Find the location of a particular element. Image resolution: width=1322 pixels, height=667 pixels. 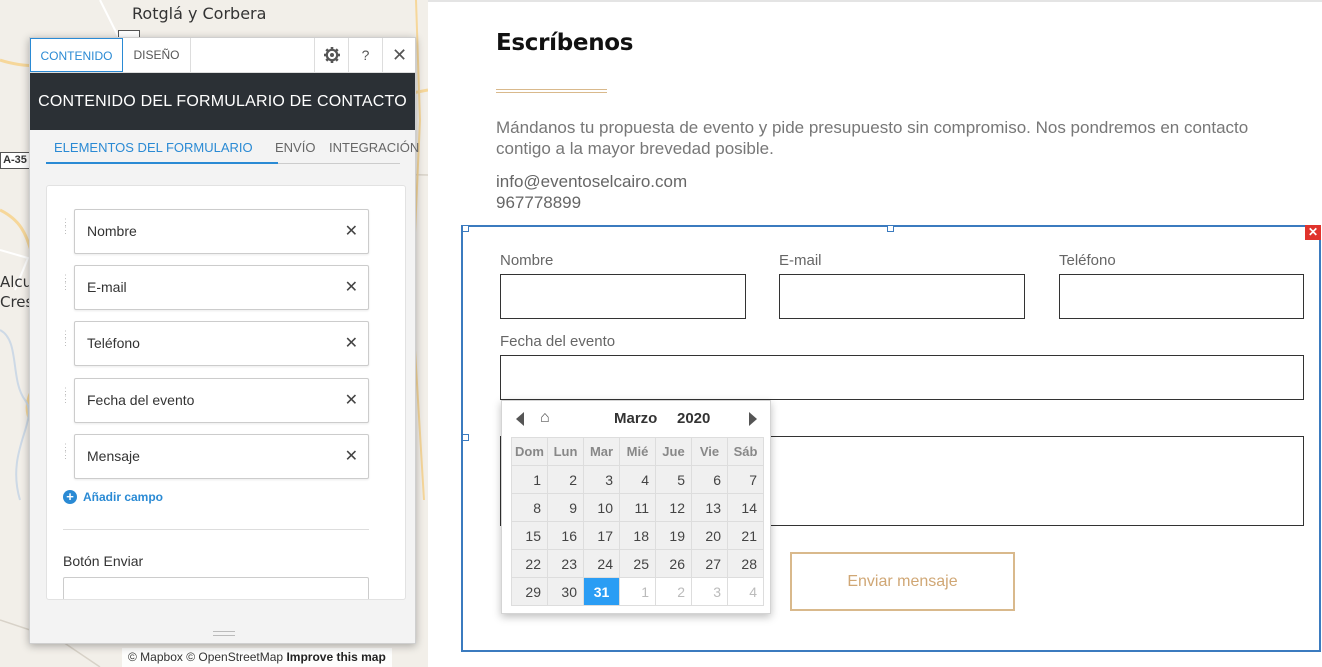

help-icon: ? is located at coordinates (365, 55).